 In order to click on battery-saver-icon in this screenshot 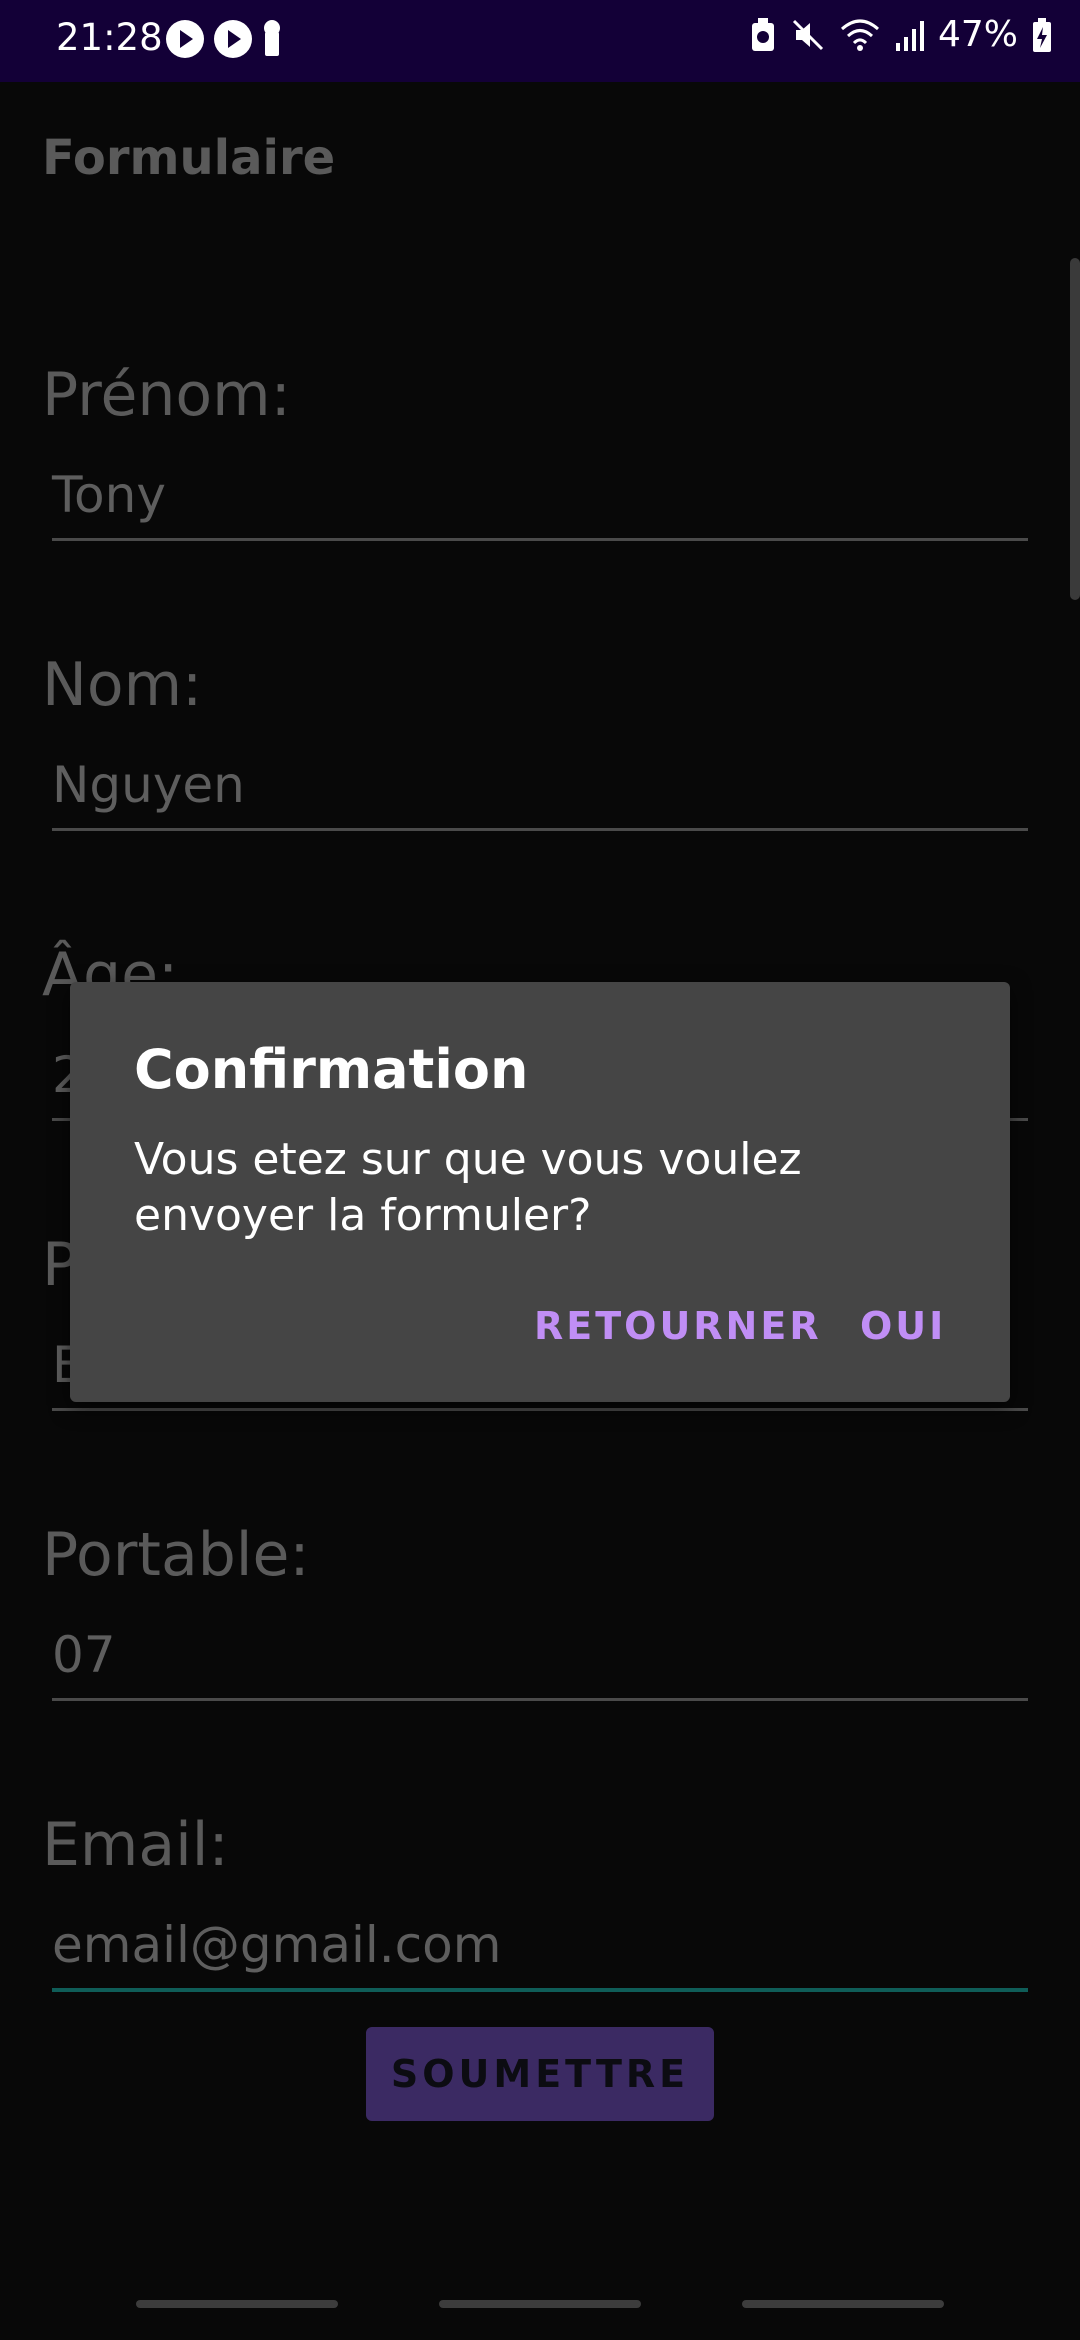, I will do `click(762, 34)`.